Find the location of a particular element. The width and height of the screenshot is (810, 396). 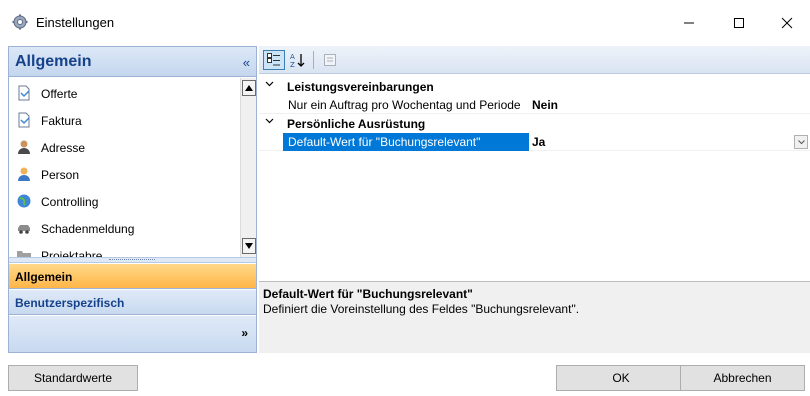

nav-item-label: Faktura is located at coordinates (61, 121).